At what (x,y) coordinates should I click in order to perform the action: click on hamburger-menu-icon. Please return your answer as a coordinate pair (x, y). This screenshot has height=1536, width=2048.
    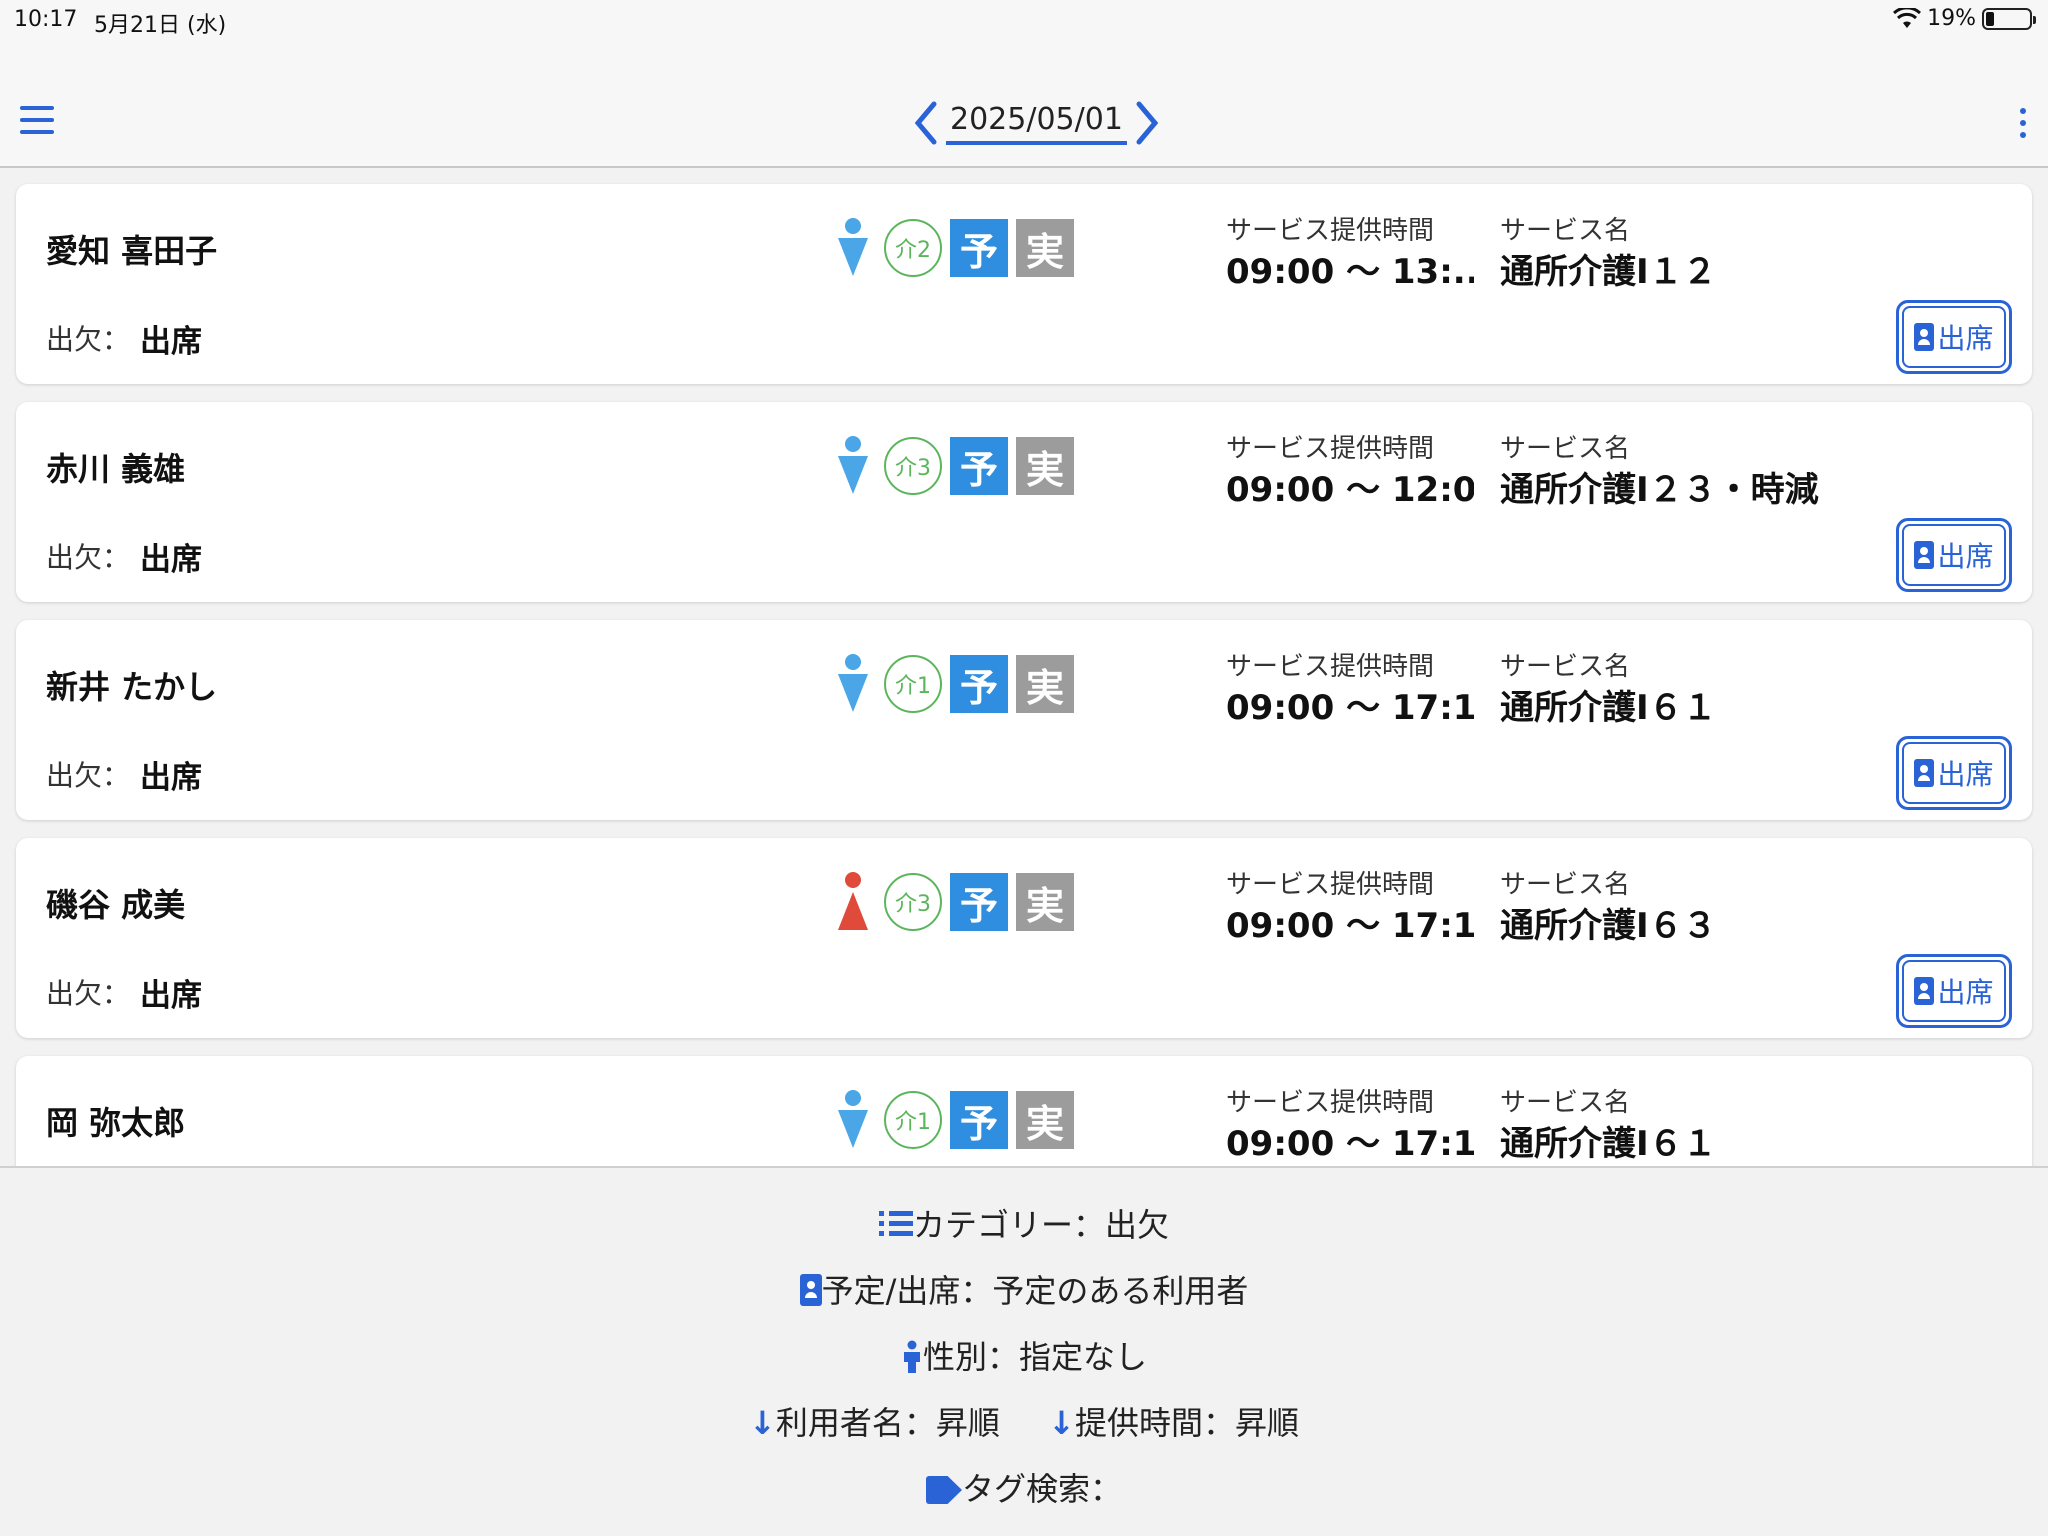
    Looking at the image, I should click on (37, 120).